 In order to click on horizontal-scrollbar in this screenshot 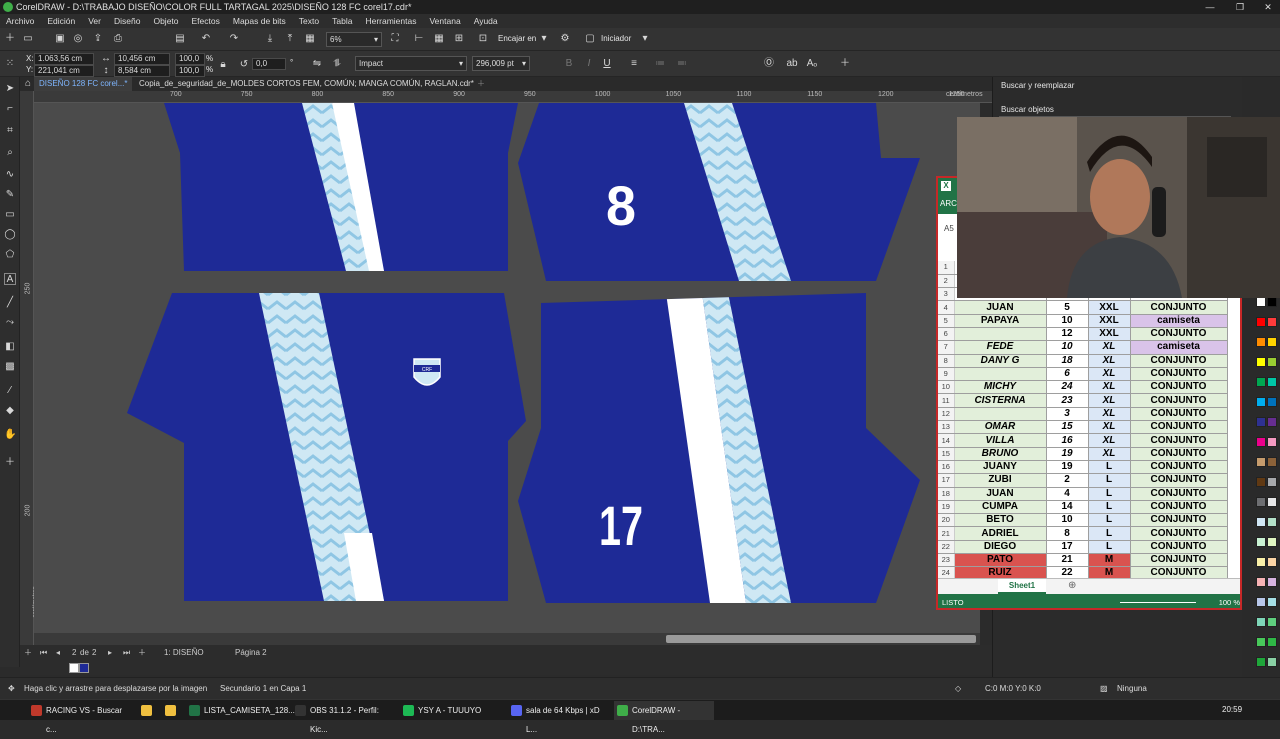, I will do `click(507, 639)`.